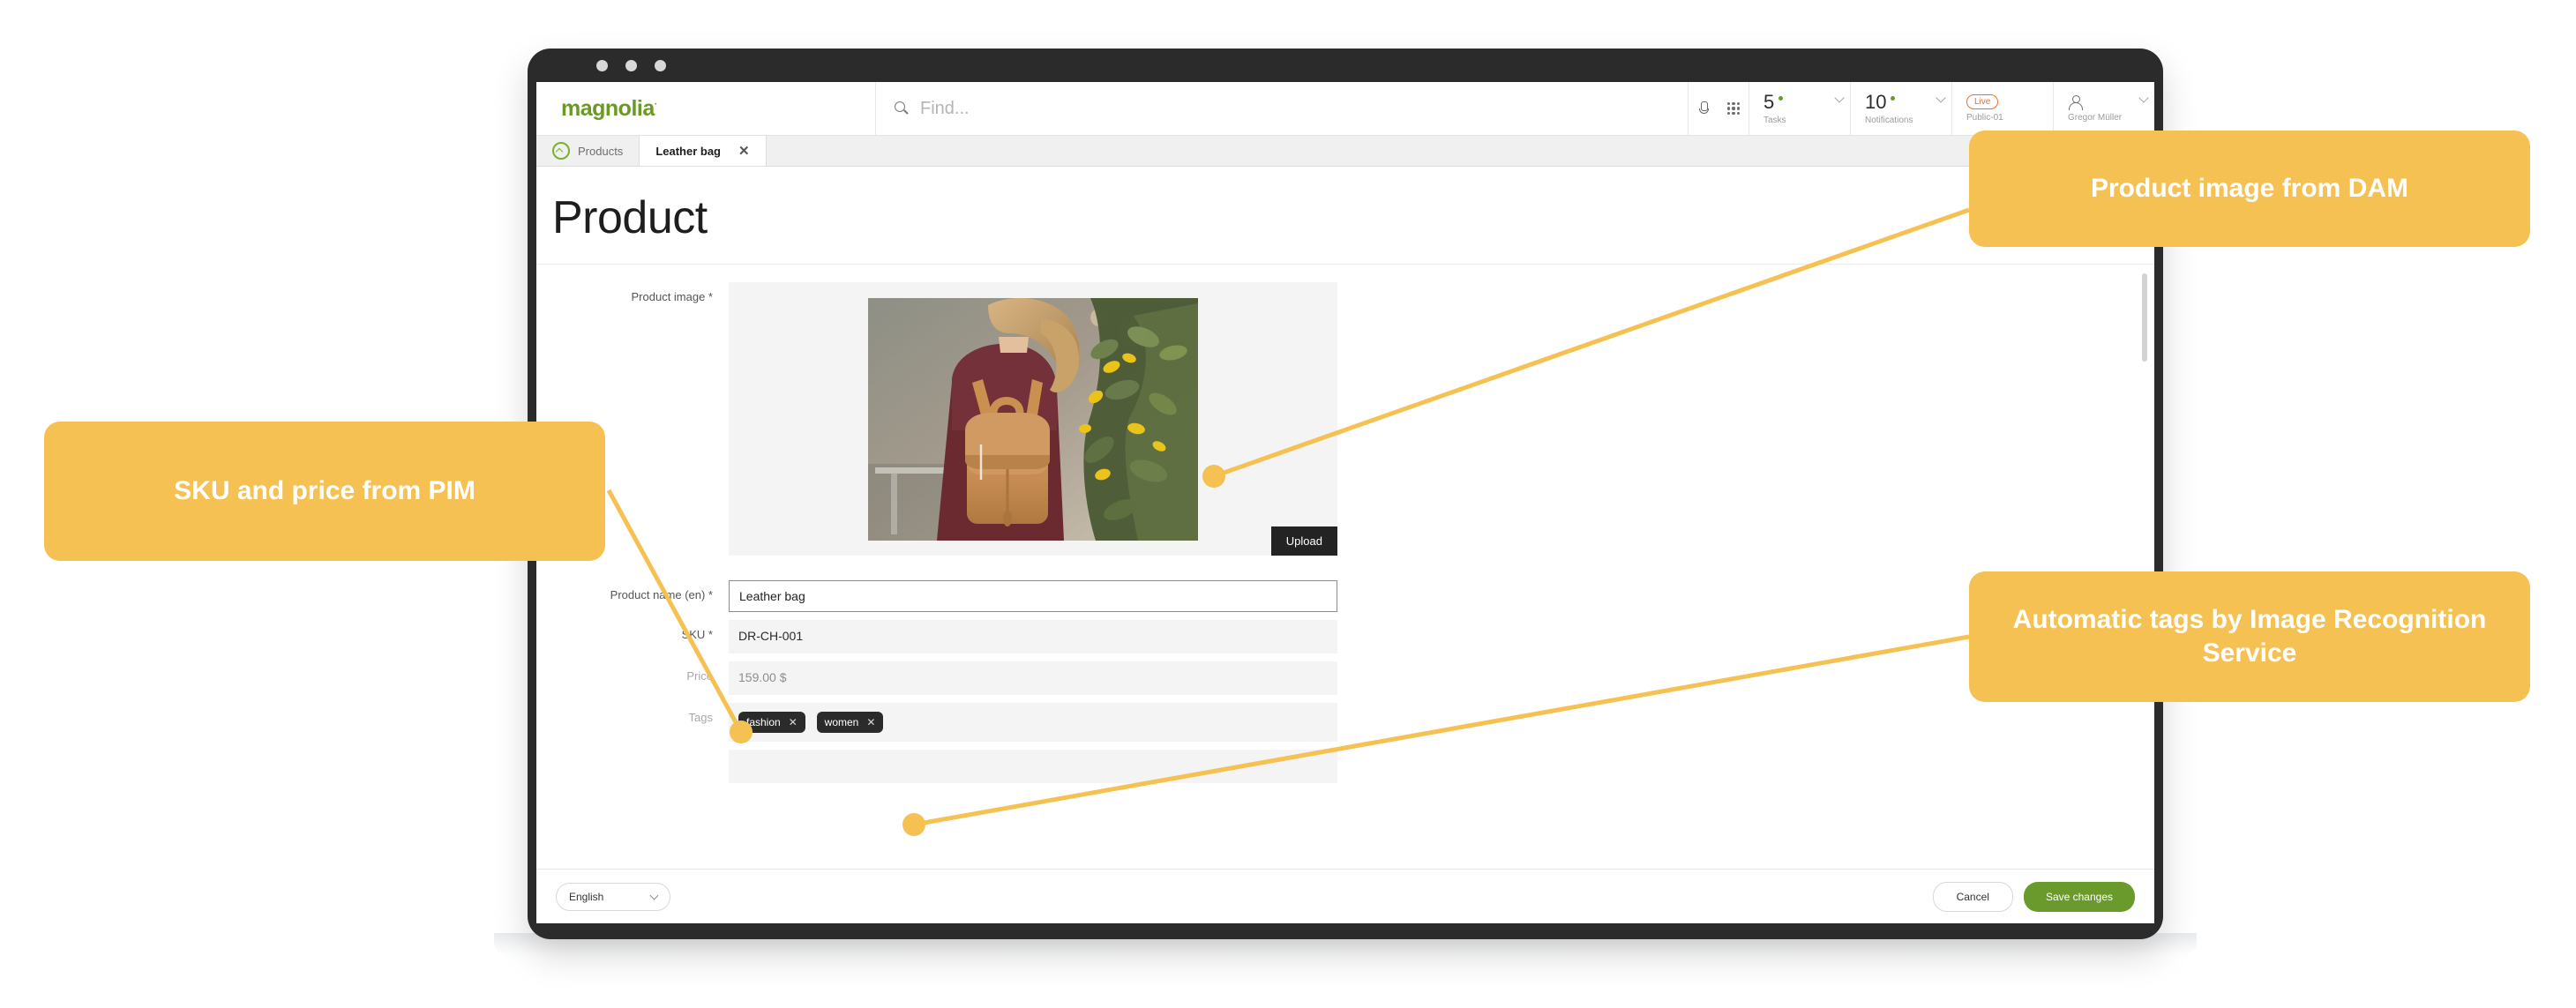 This screenshot has height=1008, width=2576. Describe the element at coordinates (2103, 108) in the screenshot. I see `user-menu: Gregor Müller` at that location.